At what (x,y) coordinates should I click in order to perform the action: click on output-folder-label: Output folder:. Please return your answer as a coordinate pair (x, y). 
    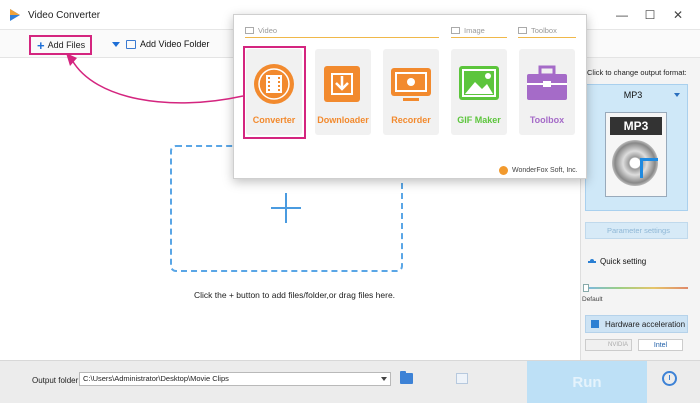
    Looking at the image, I should click on (56, 380).